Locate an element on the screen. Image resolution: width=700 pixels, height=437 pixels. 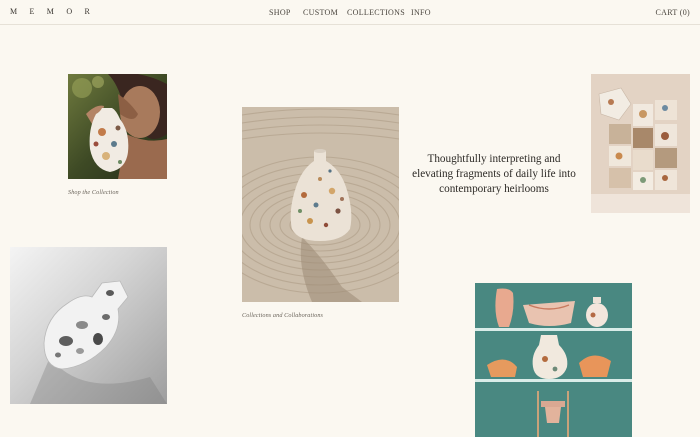
nav-custom: CUSTOM is located at coordinates (320, 12).